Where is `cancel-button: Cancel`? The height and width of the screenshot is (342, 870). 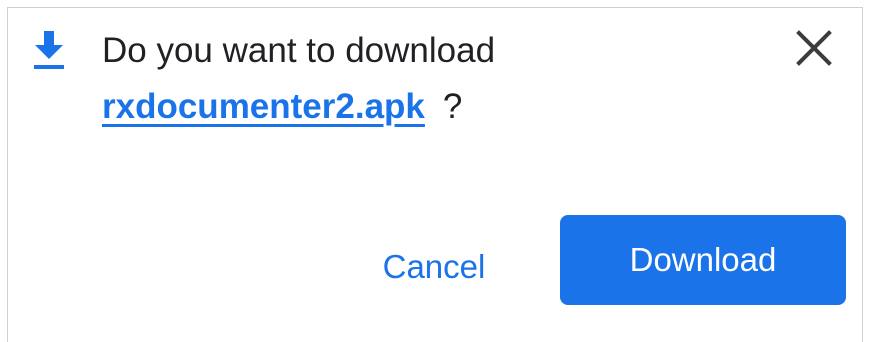
cancel-button: Cancel is located at coordinates (434, 267).